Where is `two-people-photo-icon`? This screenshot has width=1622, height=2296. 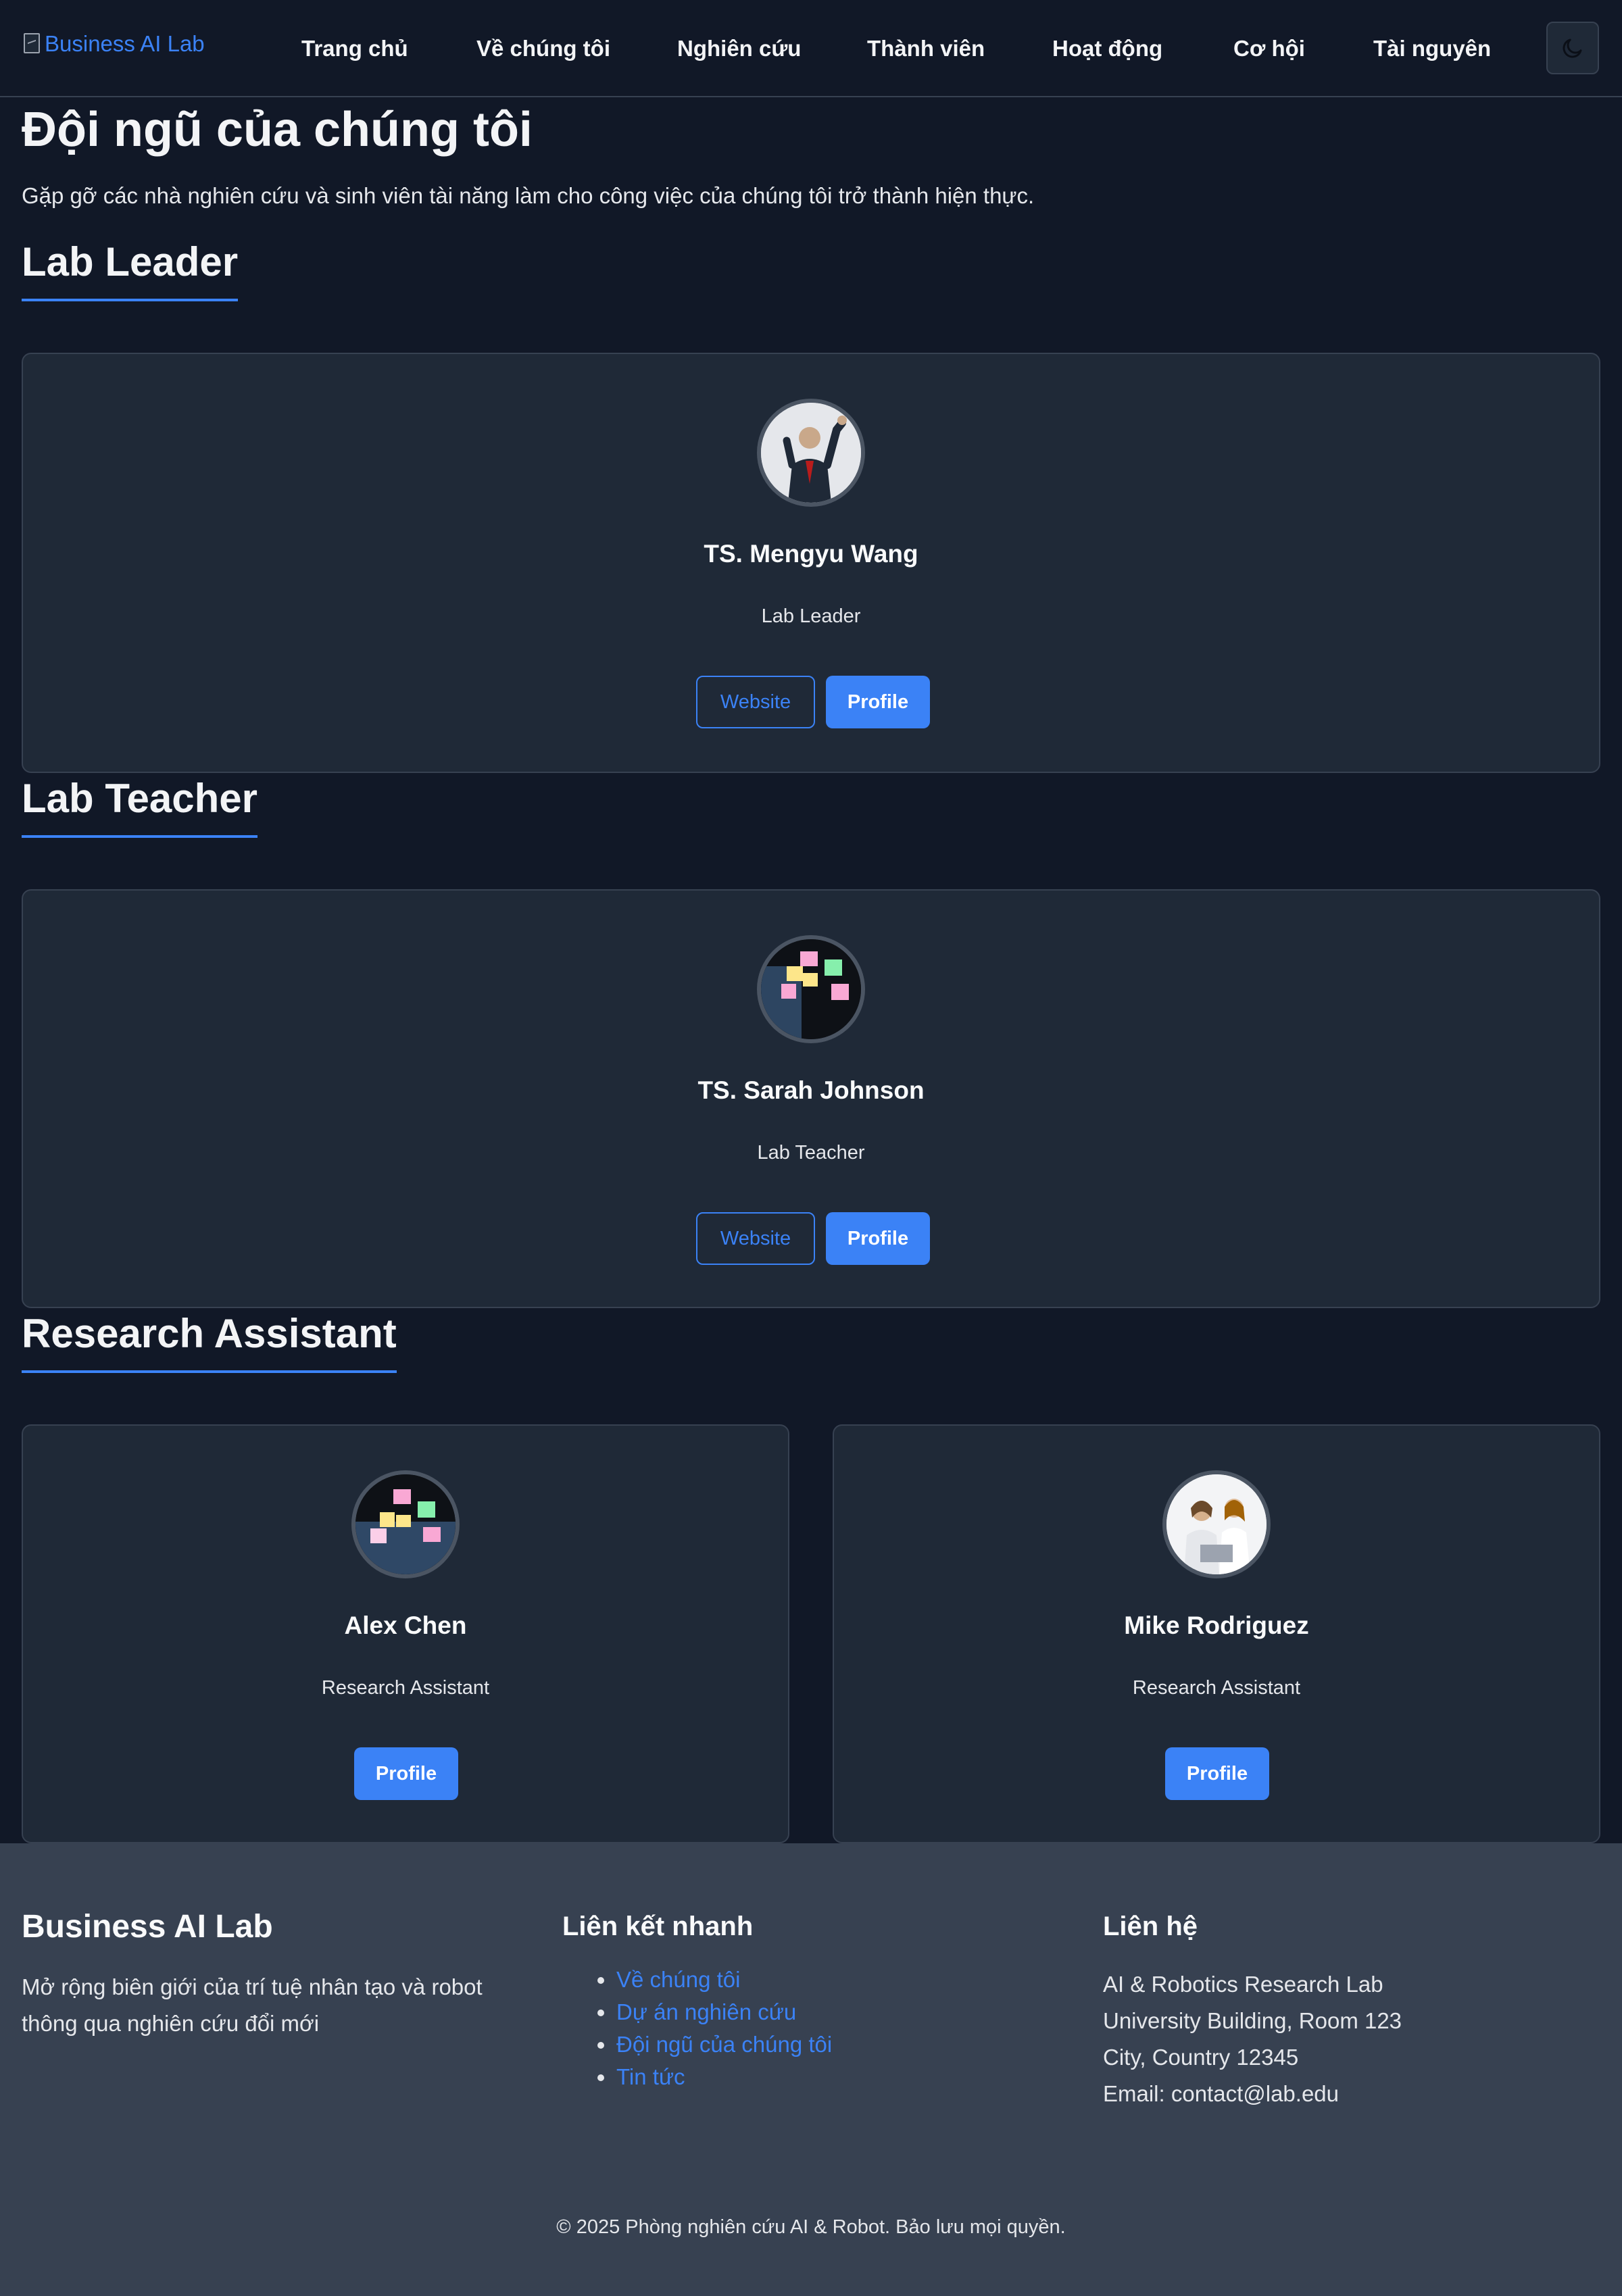 two-people-photo-icon is located at coordinates (1216, 1524).